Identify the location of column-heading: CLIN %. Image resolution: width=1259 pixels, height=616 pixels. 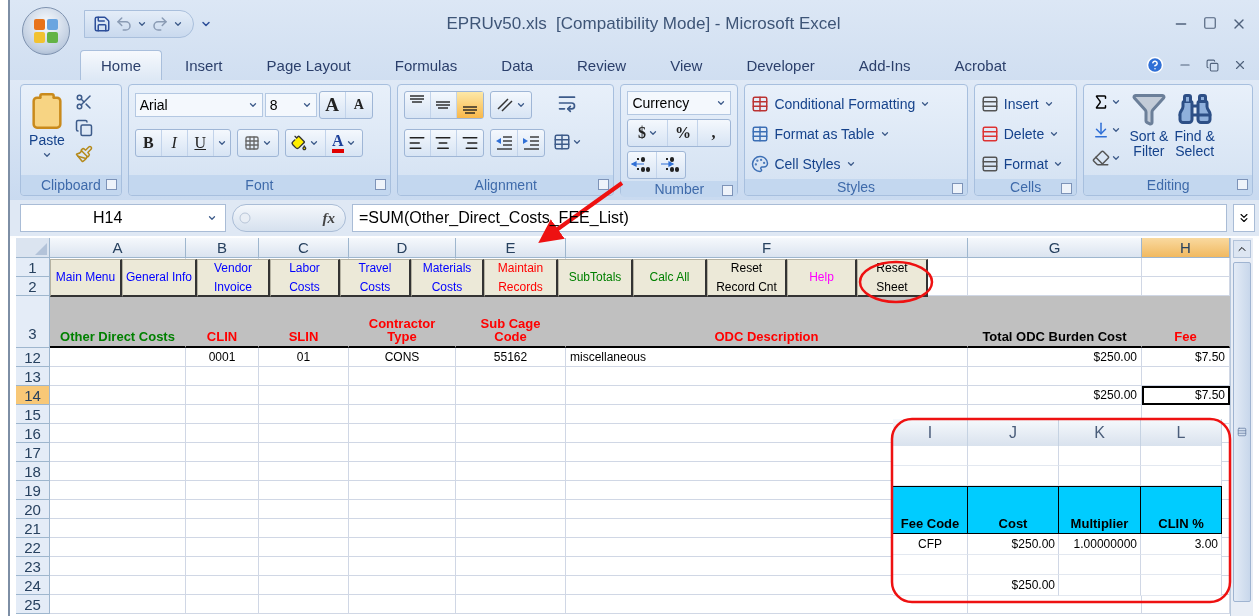
(1181, 510).